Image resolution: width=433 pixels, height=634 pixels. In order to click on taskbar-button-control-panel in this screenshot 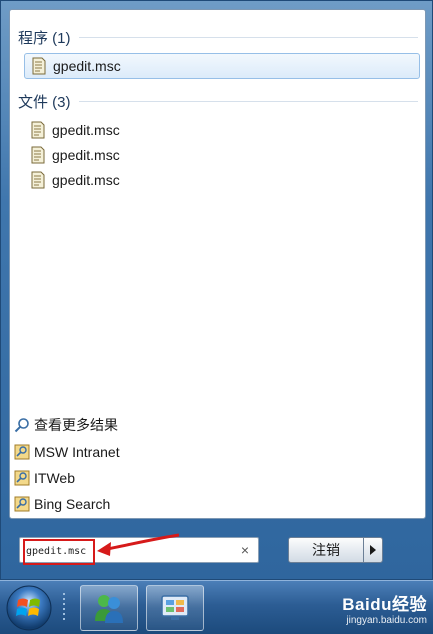, I will do `click(175, 608)`.